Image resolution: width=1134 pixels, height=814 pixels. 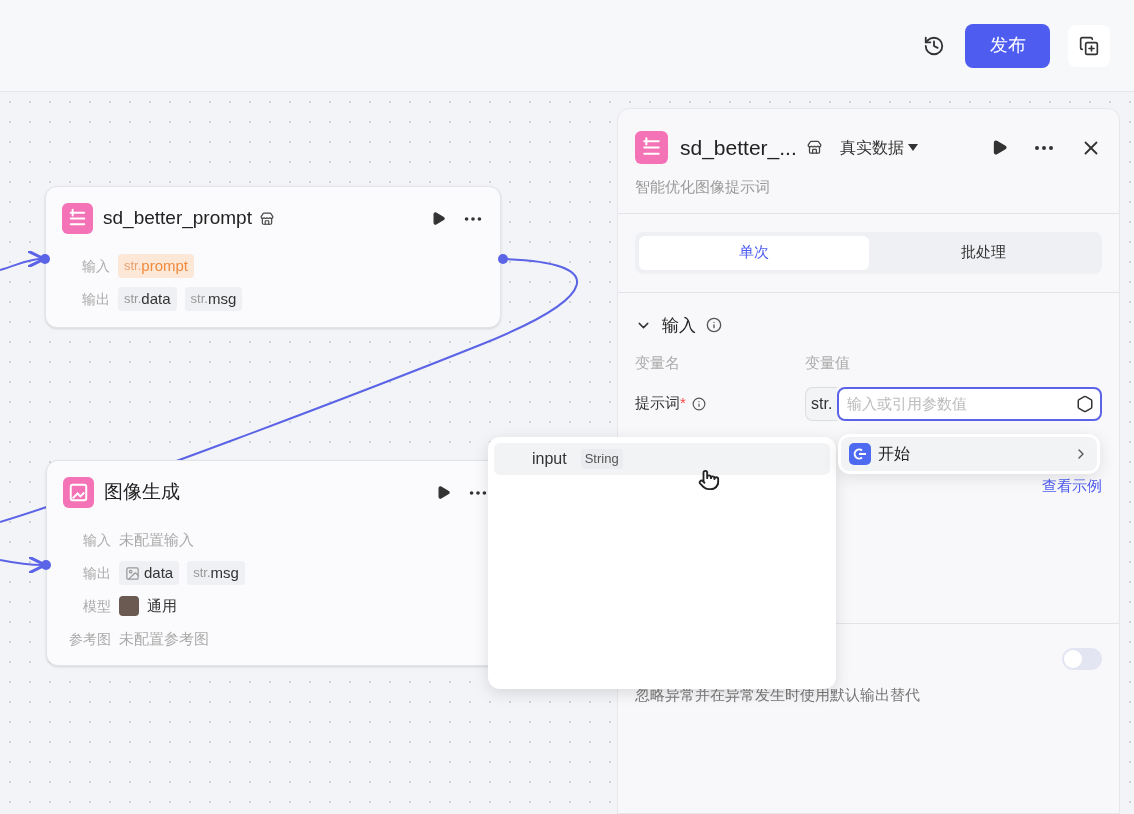 What do you see at coordinates (878, 147) in the screenshot?
I see `data-source-dropdown: 真实数据` at bounding box center [878, 147].